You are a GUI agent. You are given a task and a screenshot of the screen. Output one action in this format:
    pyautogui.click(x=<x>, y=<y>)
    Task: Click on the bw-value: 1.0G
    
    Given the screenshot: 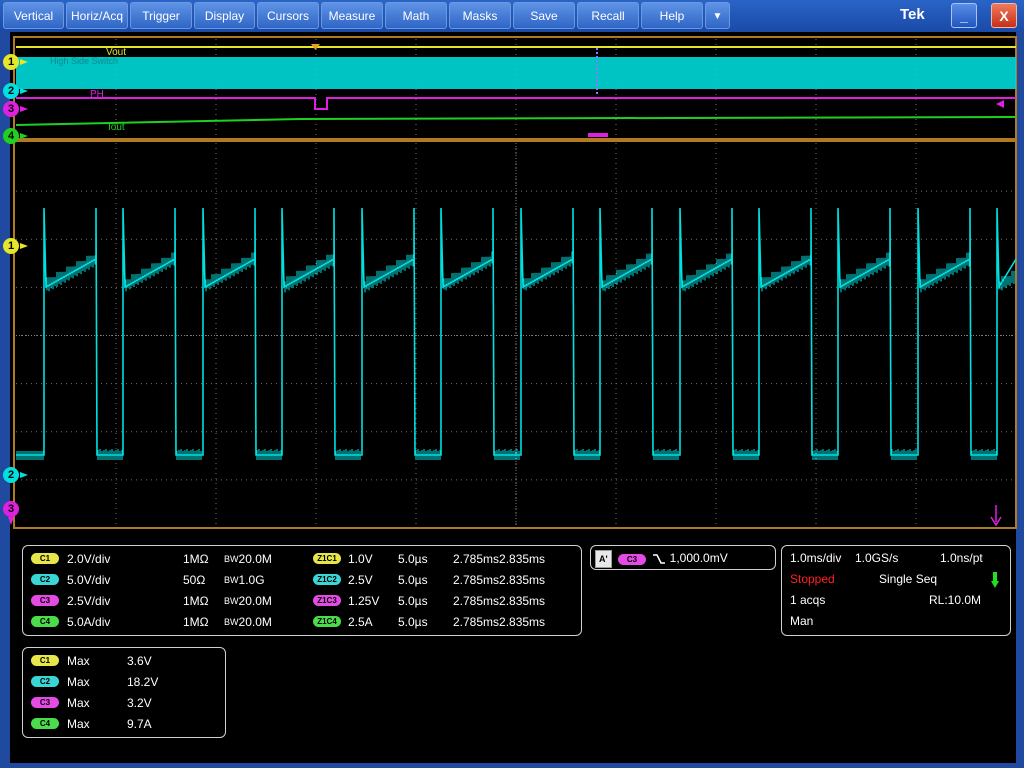 What is the action you would take?
    pyautogui.click(x=251, y=580)
    